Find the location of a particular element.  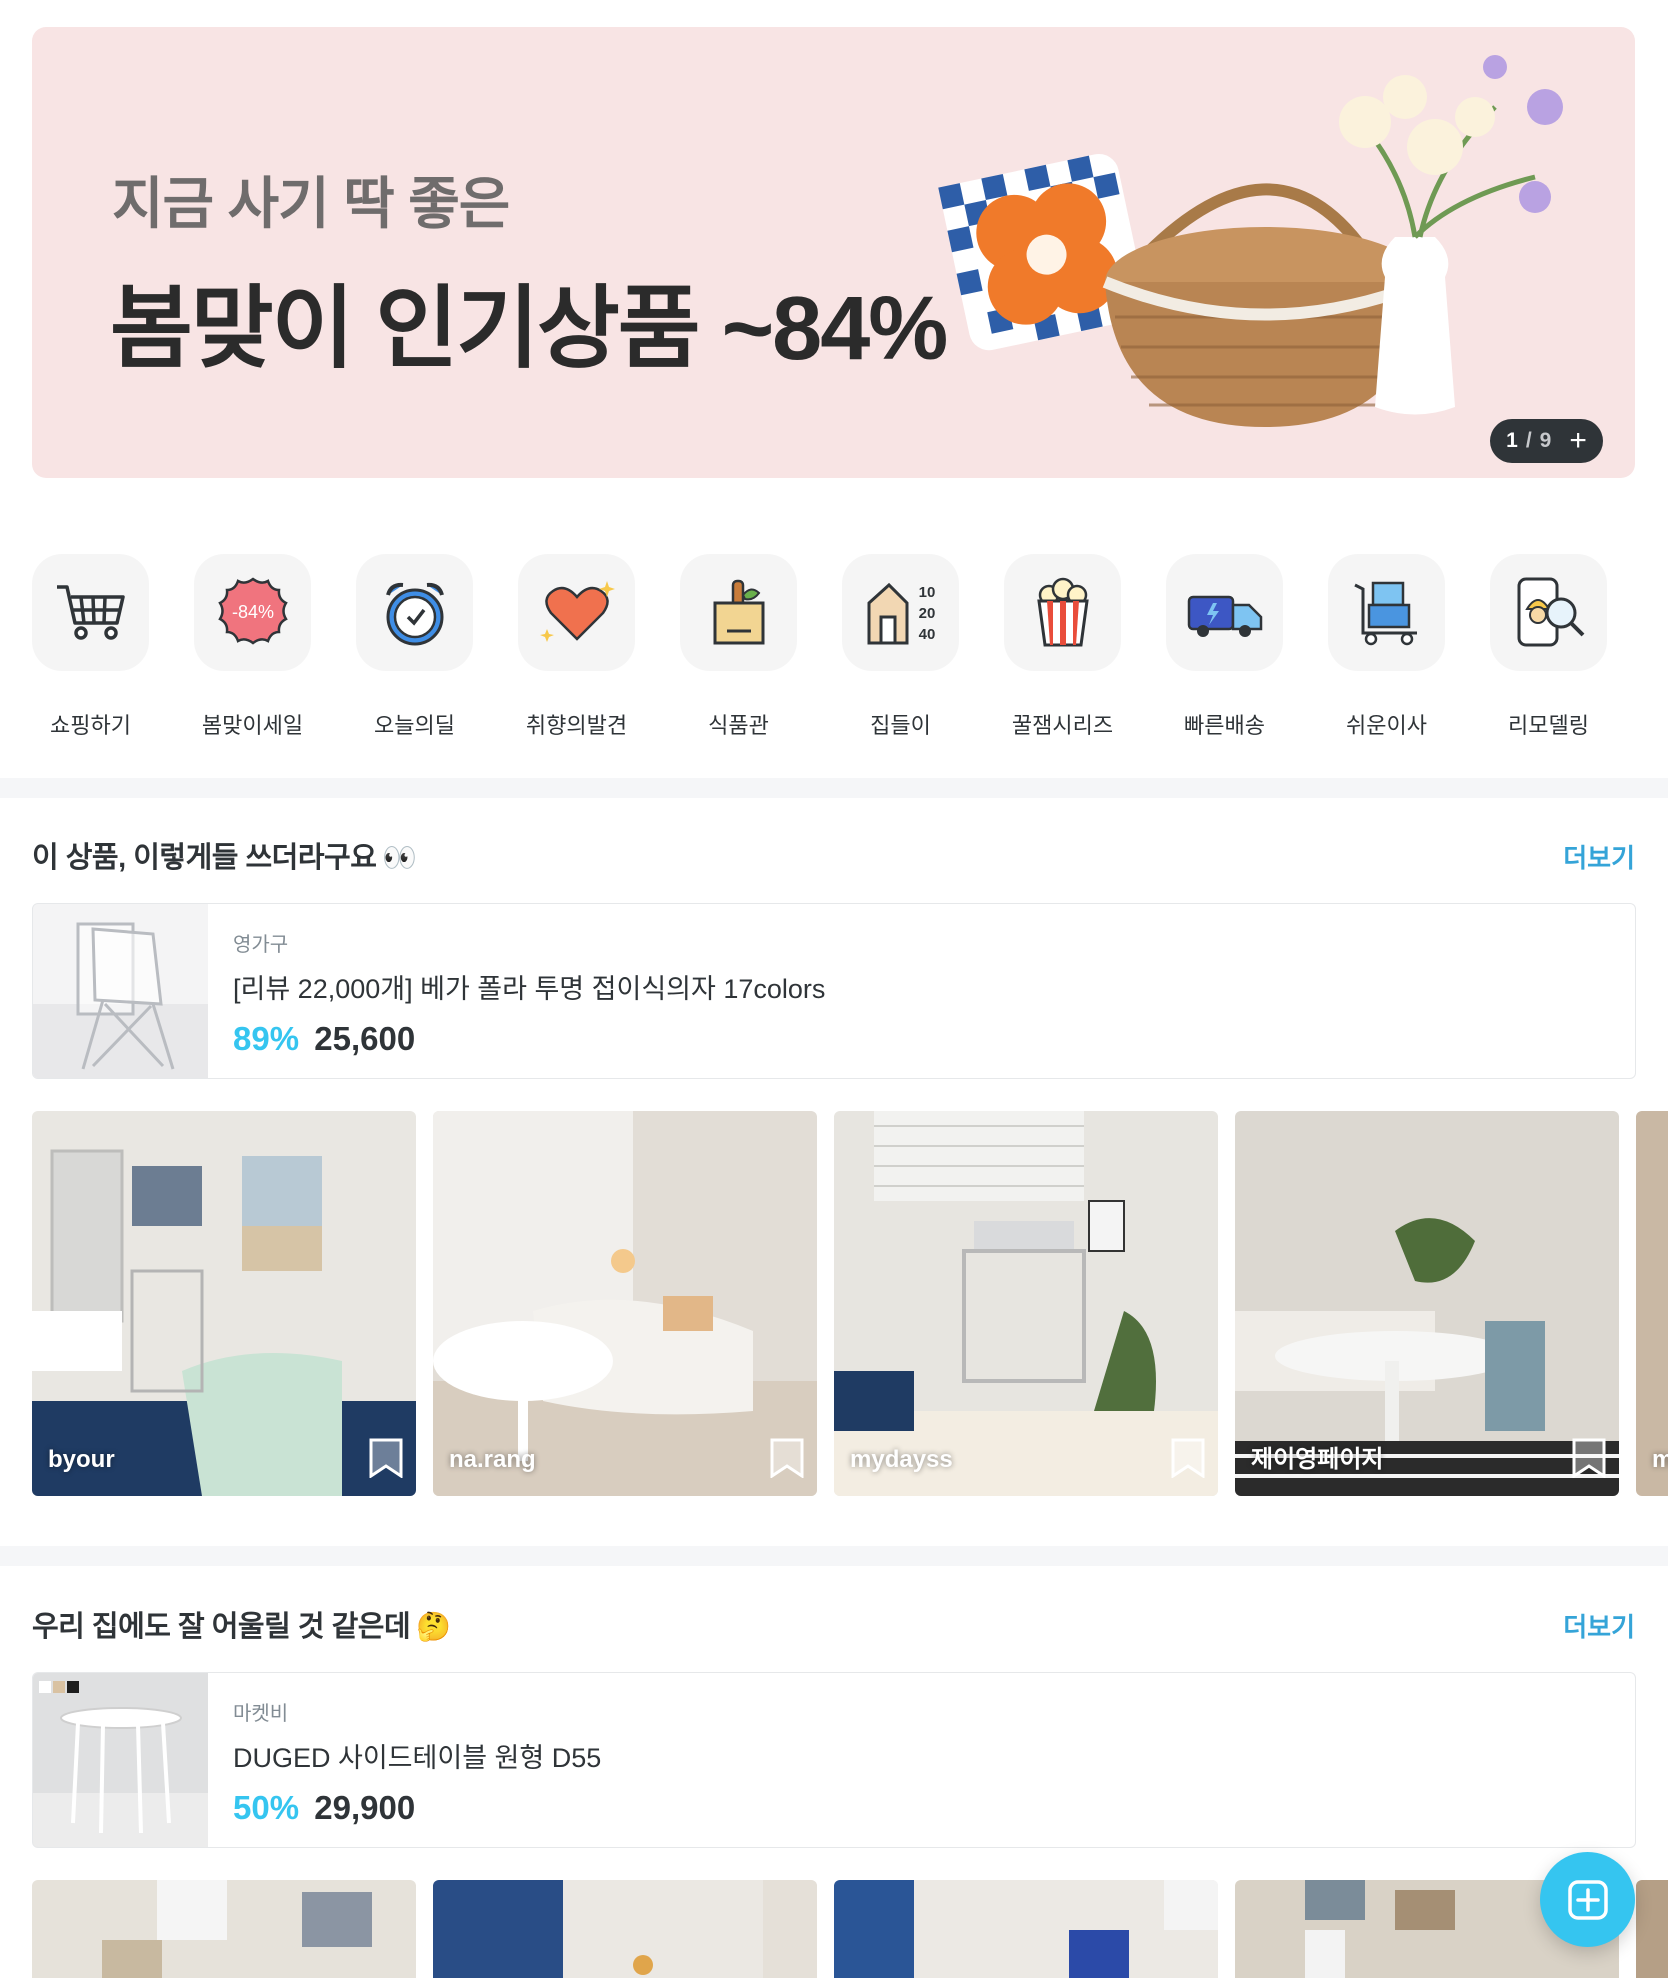

svg-text: 40 is located at coordinates (926, 634).